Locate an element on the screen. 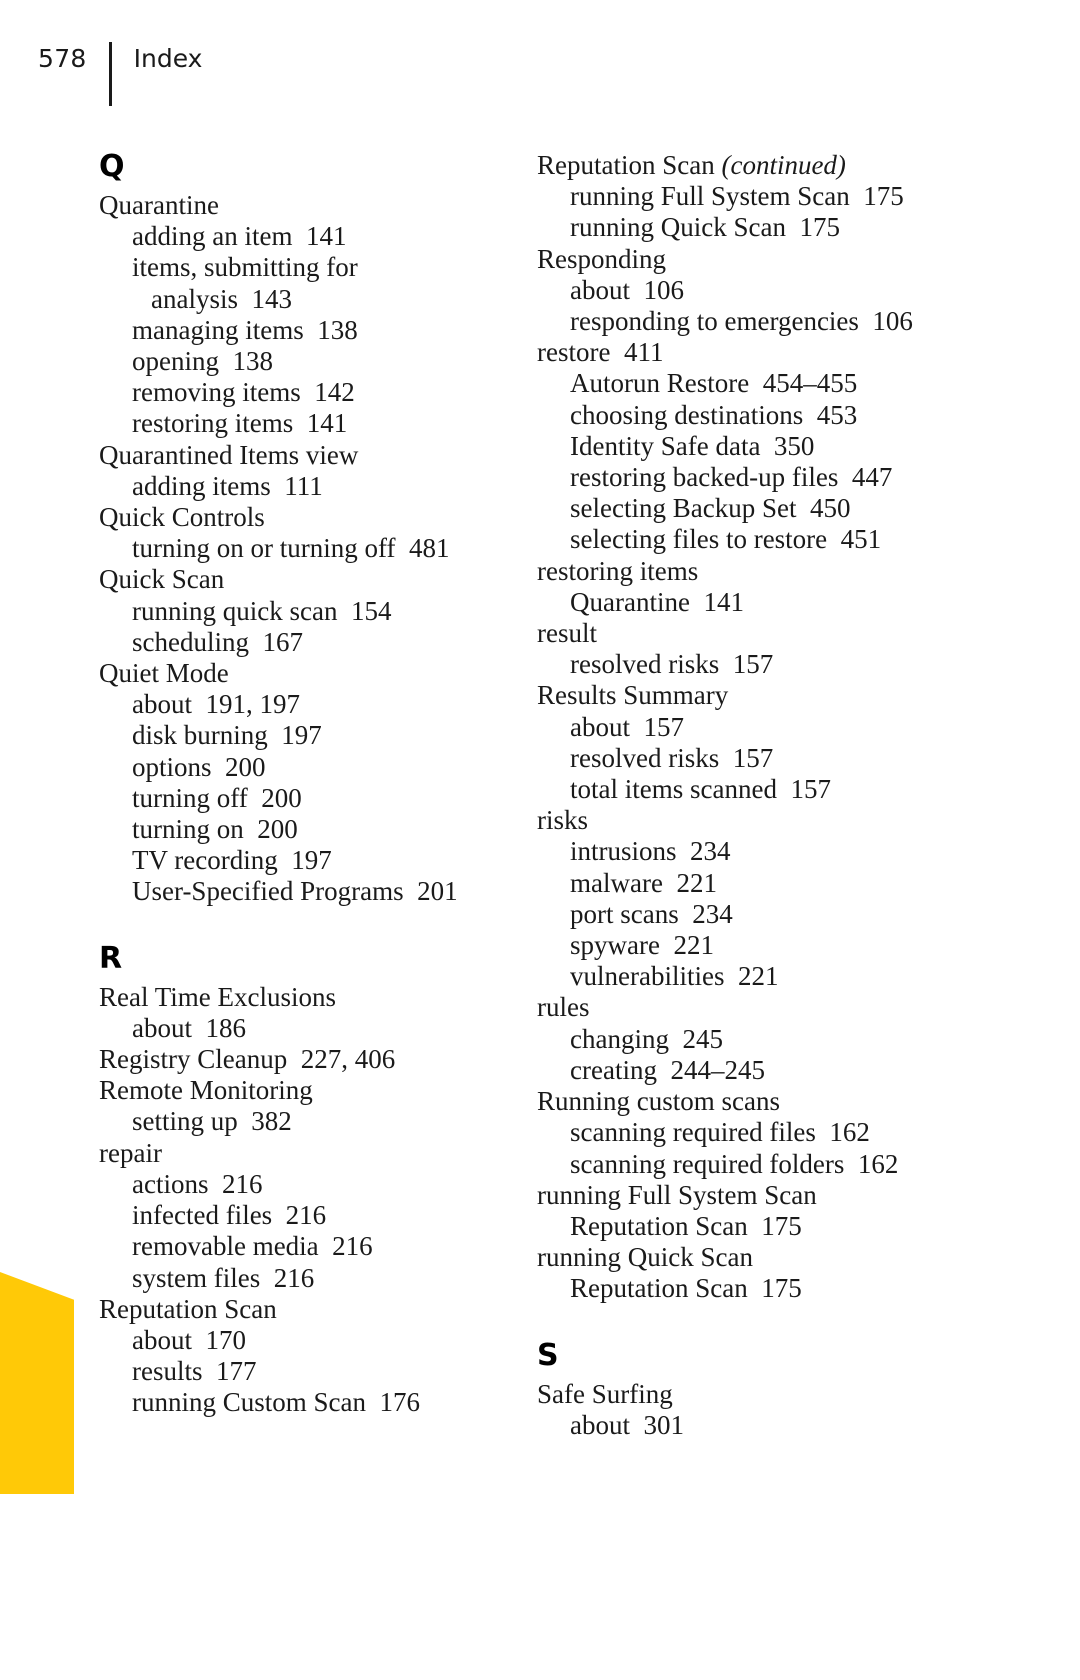 This screenshot has width=1080, height=1680. index-entry-sub: infected files 216 is located at coordinates (229, 1215).